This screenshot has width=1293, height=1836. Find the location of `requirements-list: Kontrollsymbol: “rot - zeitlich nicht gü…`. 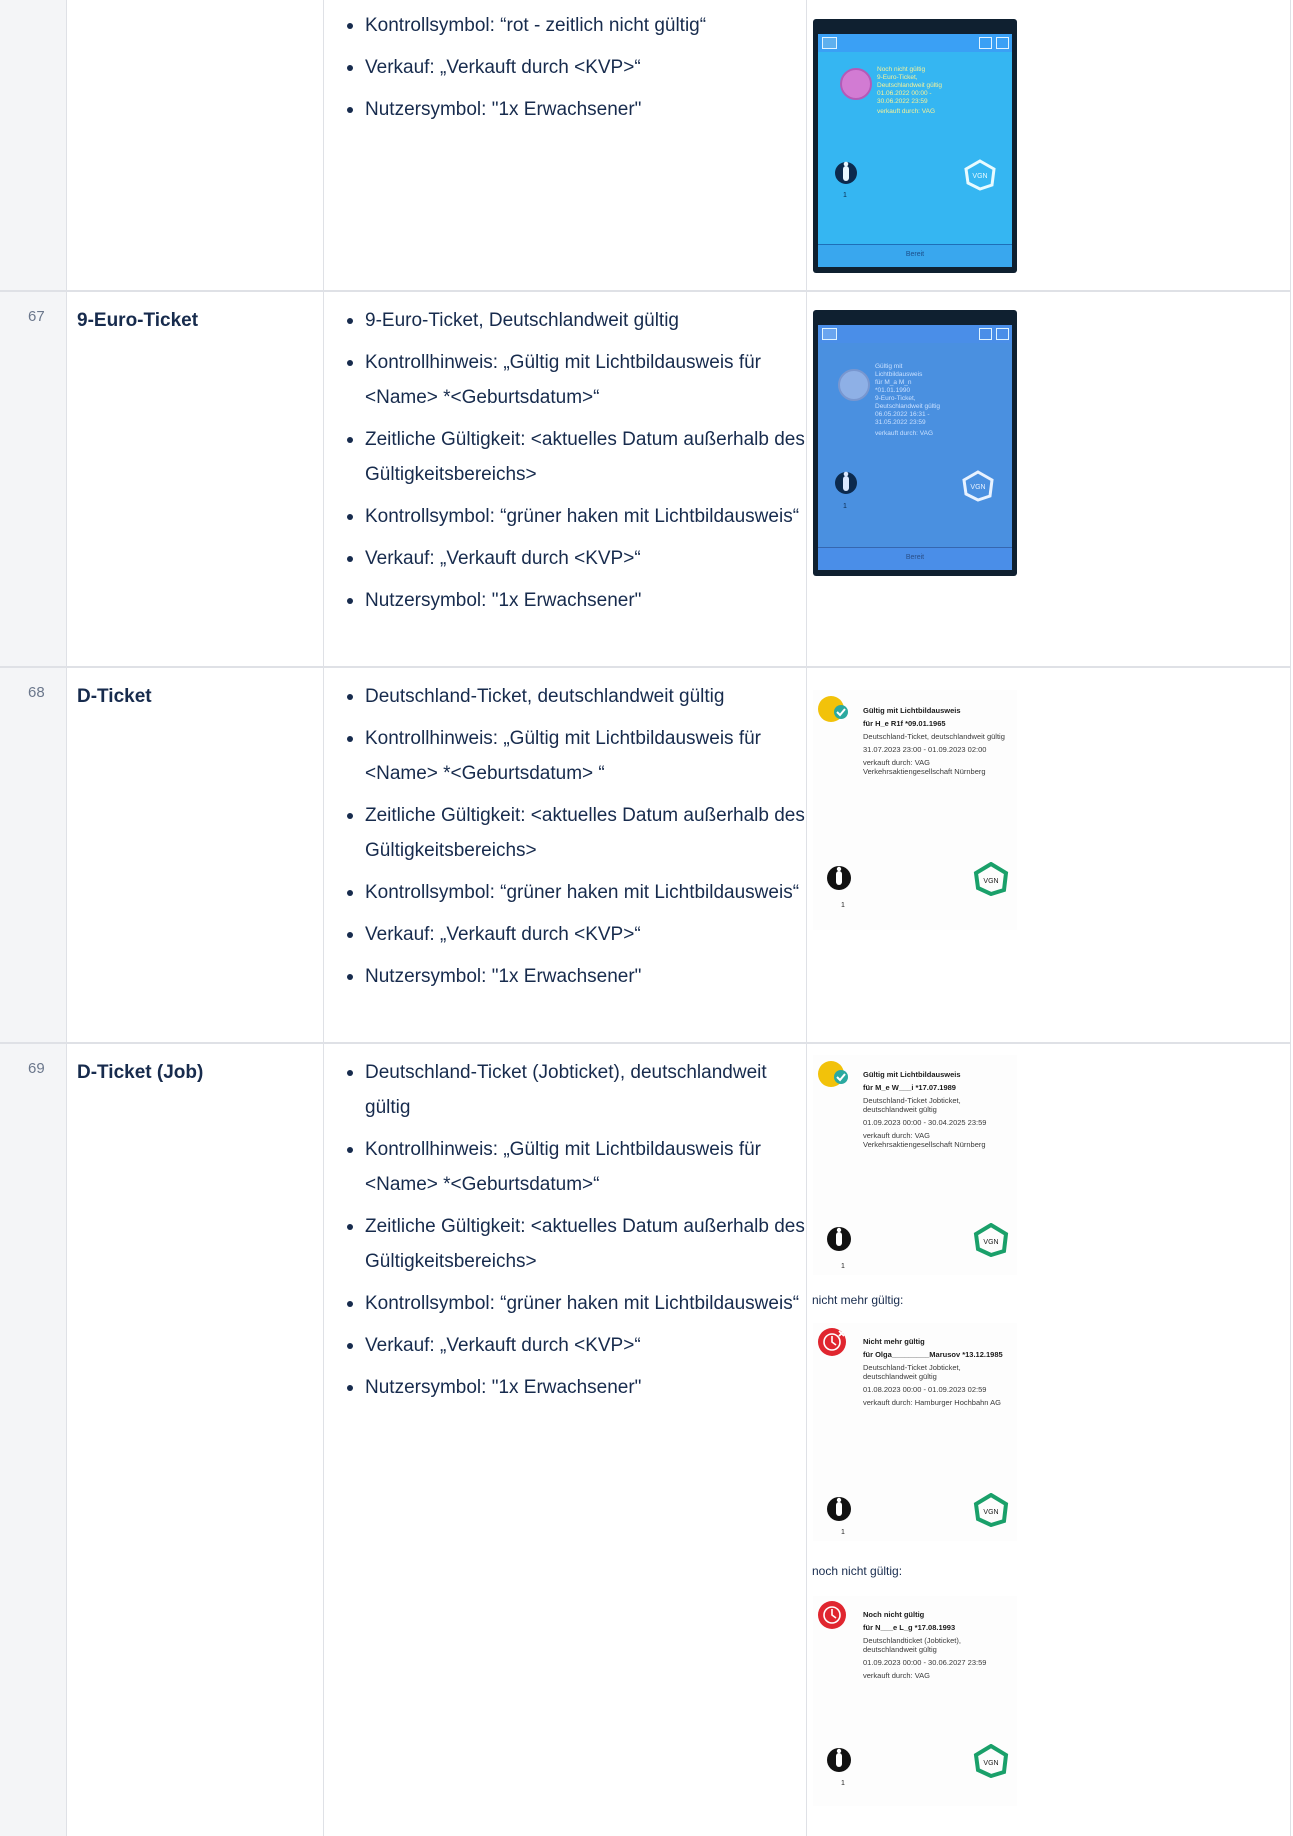

requirements-list: Kontrollsymbol: “rot - zeitlich nicht gü… is located at coordinates (574, 71).